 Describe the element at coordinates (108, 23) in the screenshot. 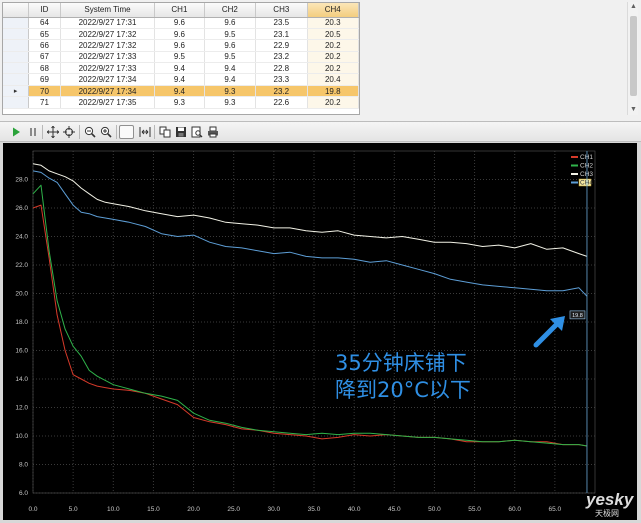

I see `cell-system-time: 2022/9/27 17:31` at that location.